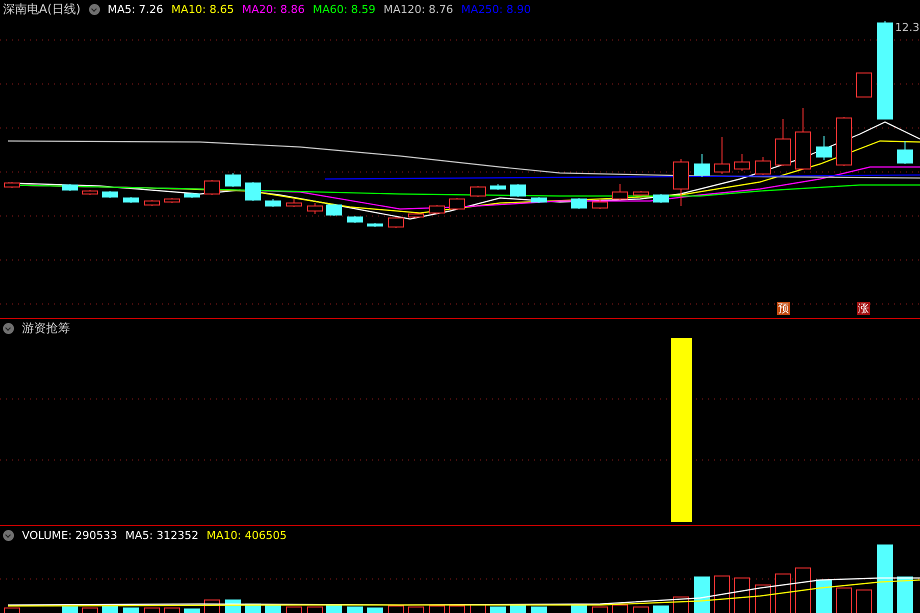 The width and height of the screenshot is (920, 613). I want to click on chart-title: 深南电A(日线), so click(42, 9).